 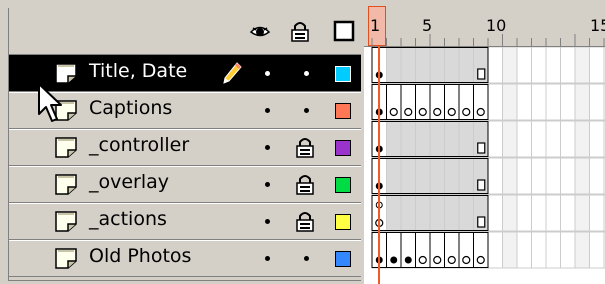 I want to click on layer-name: _overlay, so click(x=129, y=182).